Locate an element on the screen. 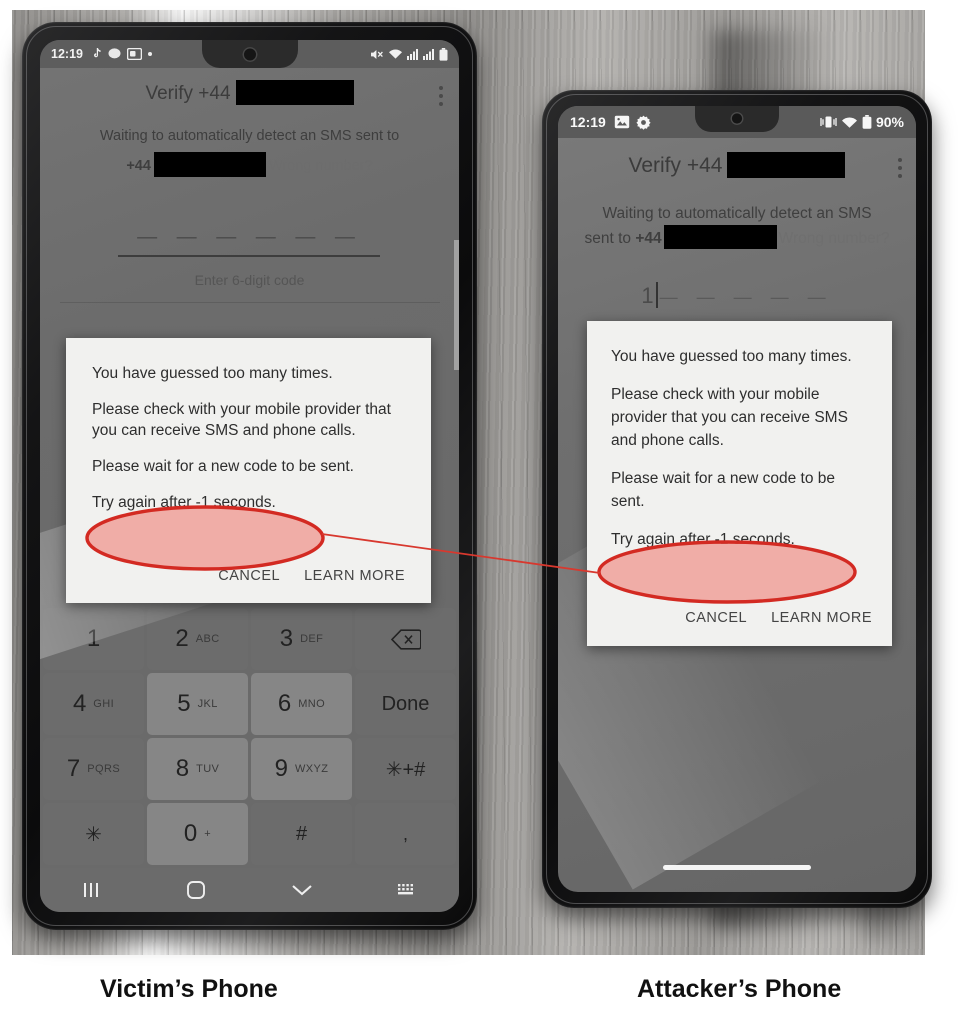  caption-victim-phone: Victim’s Phone is located at coordinates (189, 989).